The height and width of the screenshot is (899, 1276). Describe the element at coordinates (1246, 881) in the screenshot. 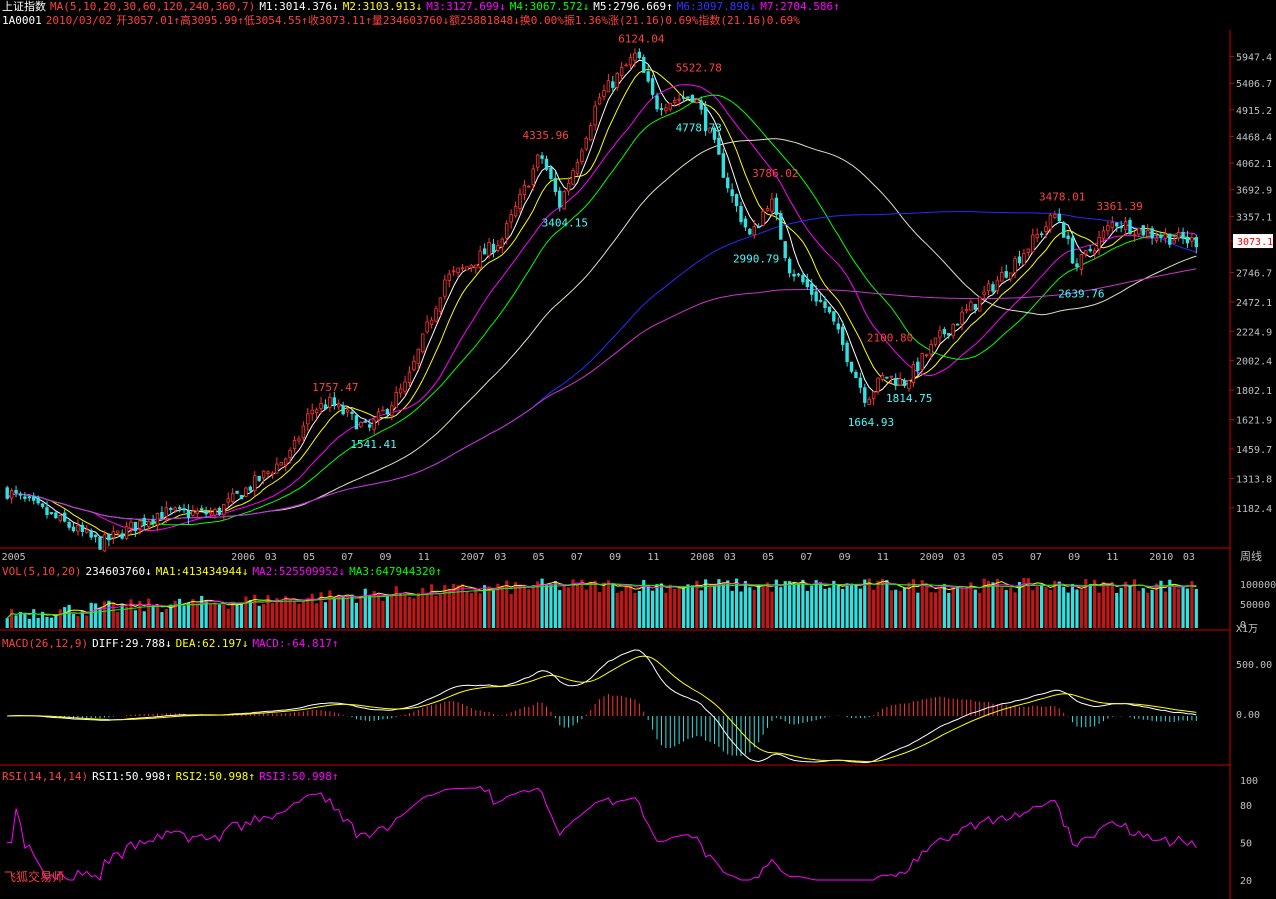

I see `rsi-axis-label-3: 20` at that location.